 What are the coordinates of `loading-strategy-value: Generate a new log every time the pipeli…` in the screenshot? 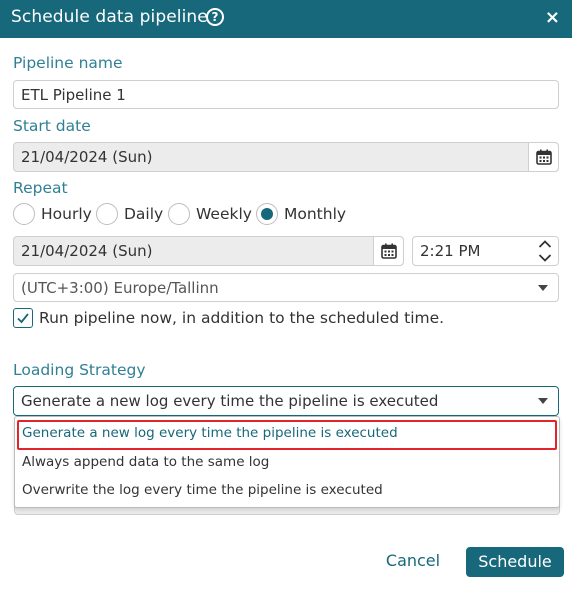 It's located at (230, 401).